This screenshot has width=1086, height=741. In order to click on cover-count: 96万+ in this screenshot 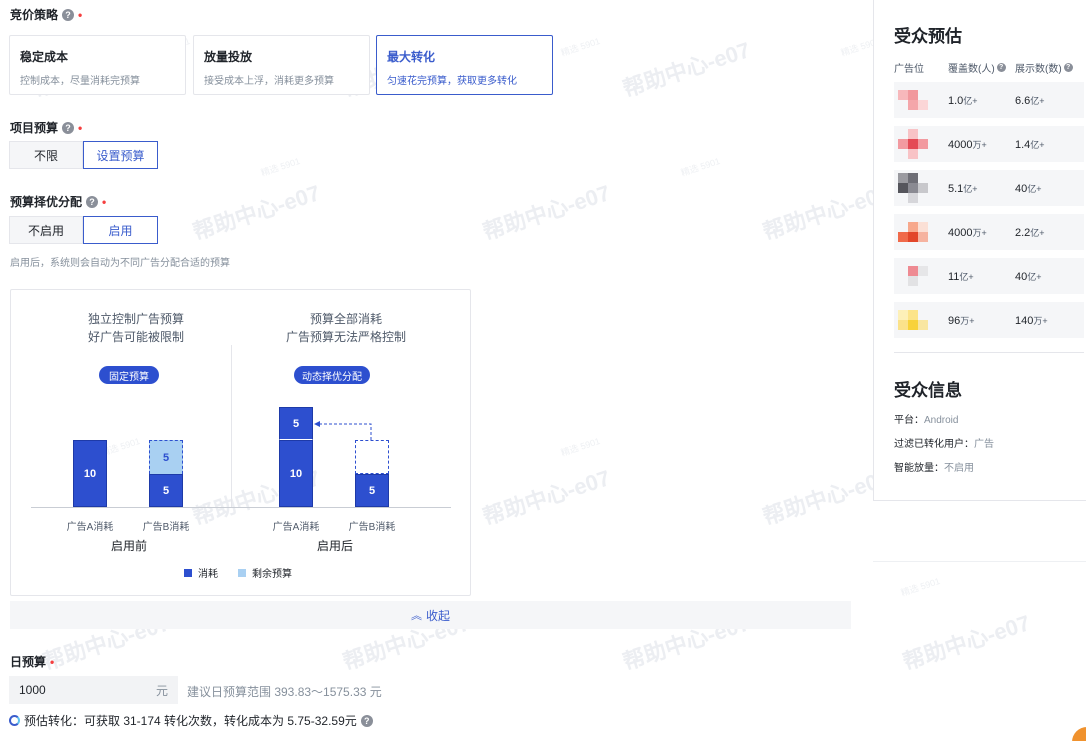, I will do `click(961, 320)`.